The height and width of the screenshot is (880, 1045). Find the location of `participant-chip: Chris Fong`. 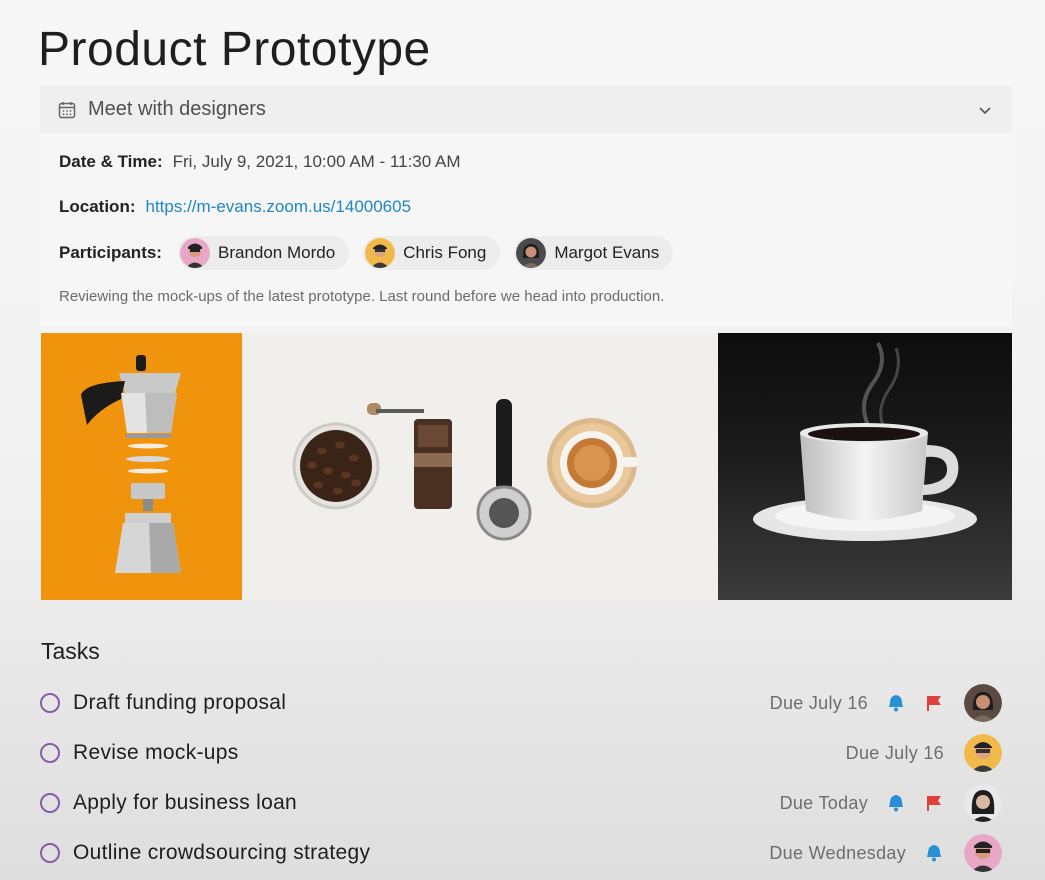

participant-chip: Chris Fong is located at coordinates (432, 253).